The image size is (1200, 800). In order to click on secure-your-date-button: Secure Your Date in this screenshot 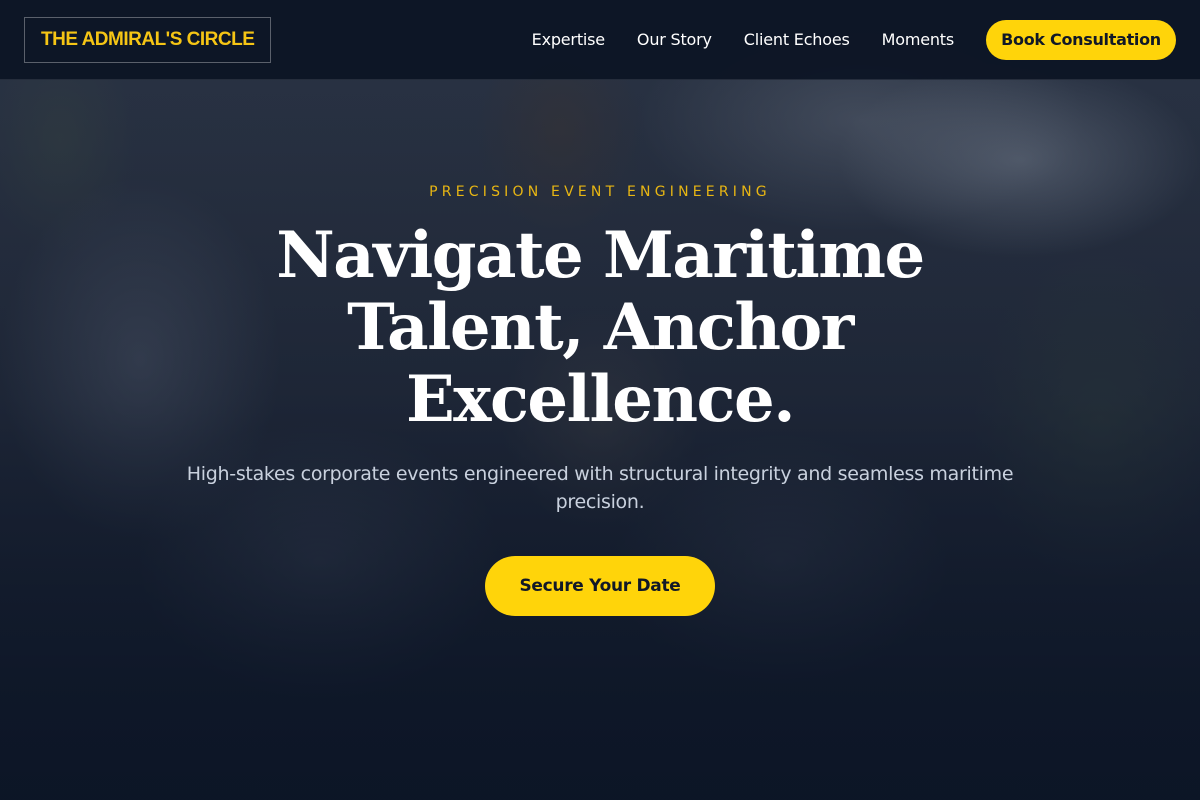, I will do `click(600, 586)`.